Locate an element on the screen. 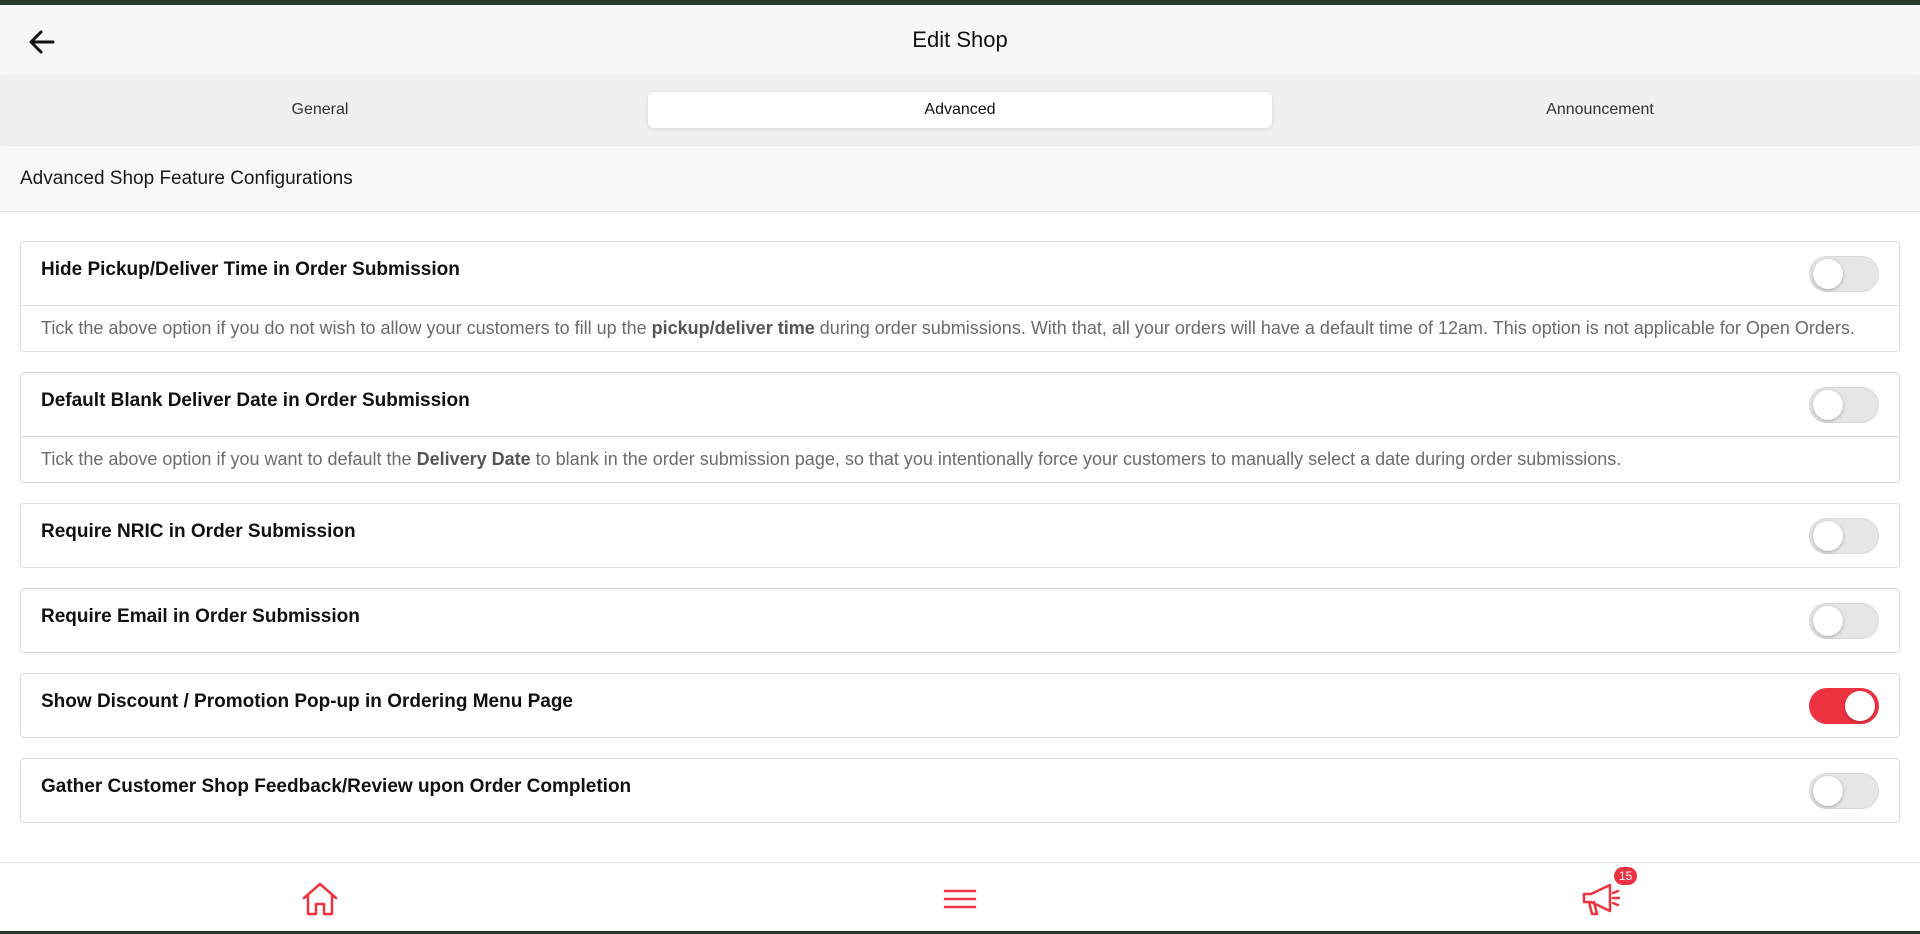 The width and height of the screenshot is (1920, 934). setting-card-require-email: Require Email in Order Submission is located at coordinates (960, 620).